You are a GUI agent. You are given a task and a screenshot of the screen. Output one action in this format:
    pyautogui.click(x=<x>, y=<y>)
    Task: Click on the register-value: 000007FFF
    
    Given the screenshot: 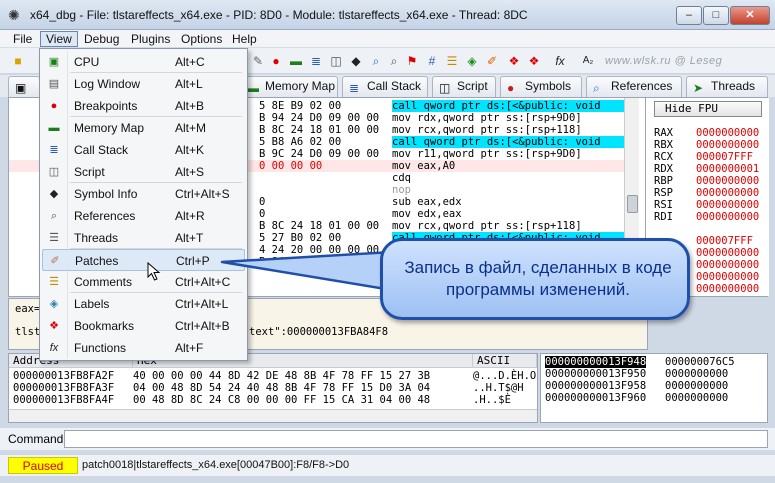 What is the action you would take?
    pyautogui.click(x=724, y=241)
    